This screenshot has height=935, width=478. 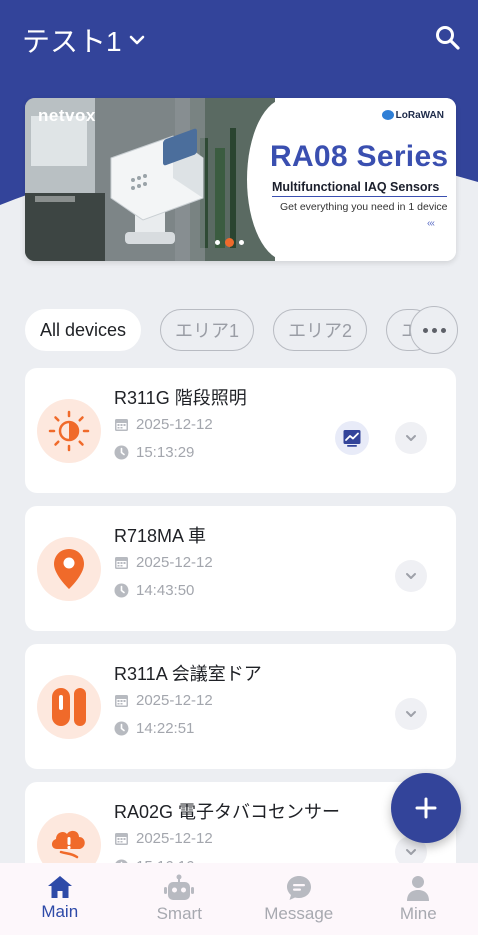 I want to click on search-icon, so click(x=448, y=38).